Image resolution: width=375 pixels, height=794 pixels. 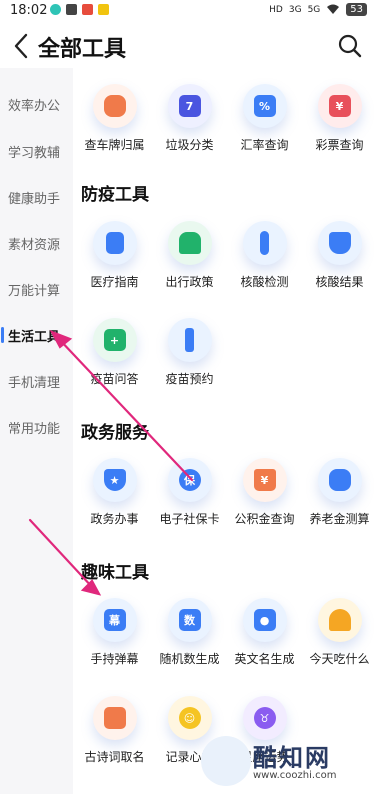 I want to click on sidebar-item-label: 学习教辅, so click(x=34, y=153).